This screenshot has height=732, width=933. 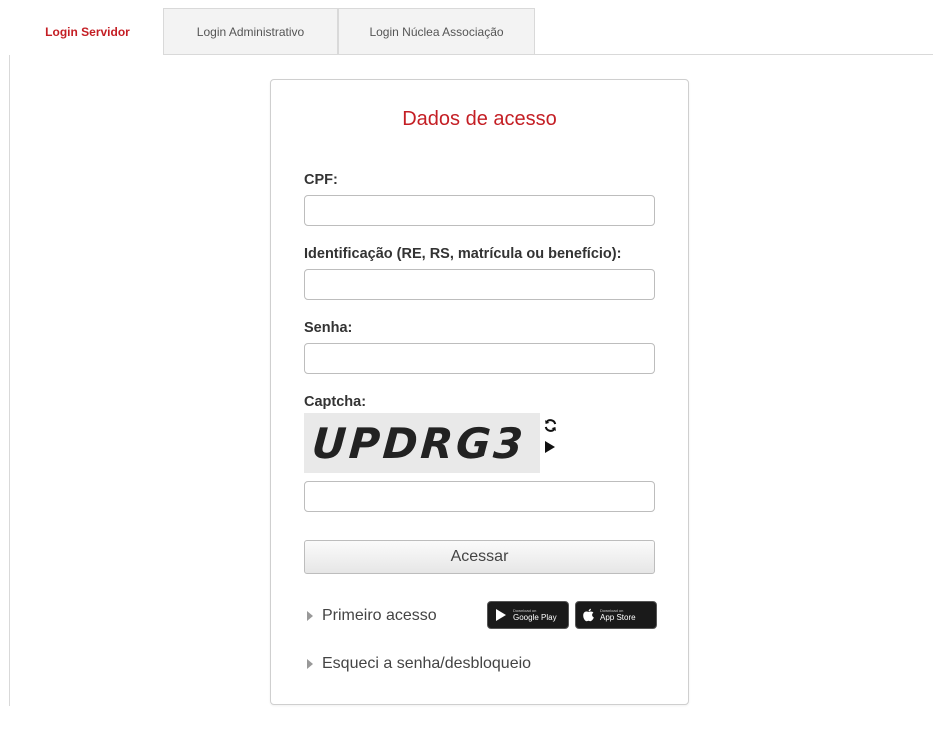 I want to click on senha-input, so click(x=479, y=358).